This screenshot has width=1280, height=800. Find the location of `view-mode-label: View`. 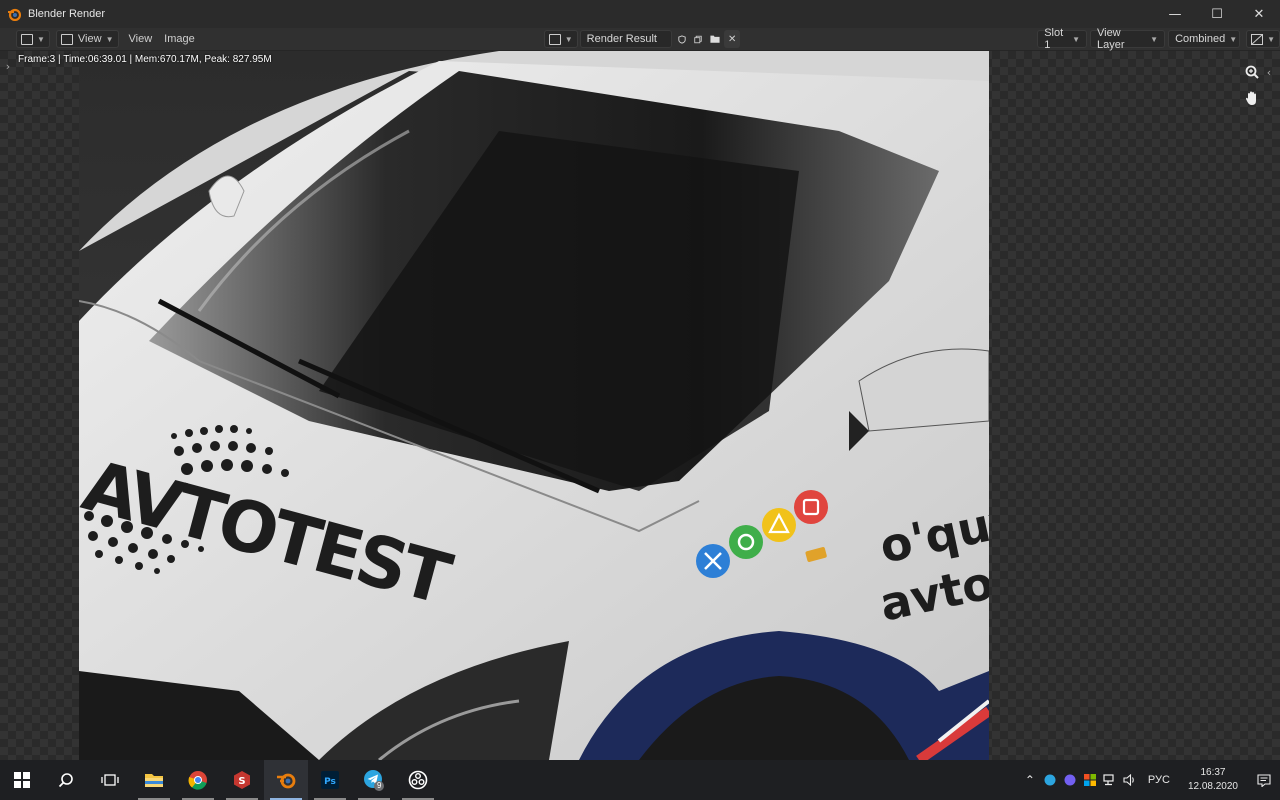

view-mode-label: View is located at coordinates (89, 39).